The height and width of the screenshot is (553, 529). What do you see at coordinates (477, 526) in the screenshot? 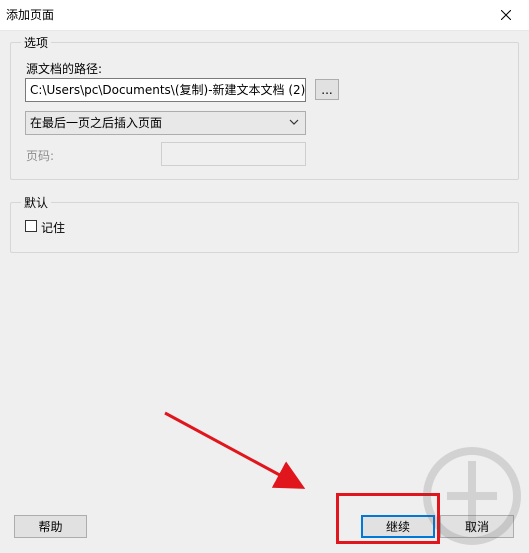
I see `cancel-button: 取消` at bounding box center [477, 526].